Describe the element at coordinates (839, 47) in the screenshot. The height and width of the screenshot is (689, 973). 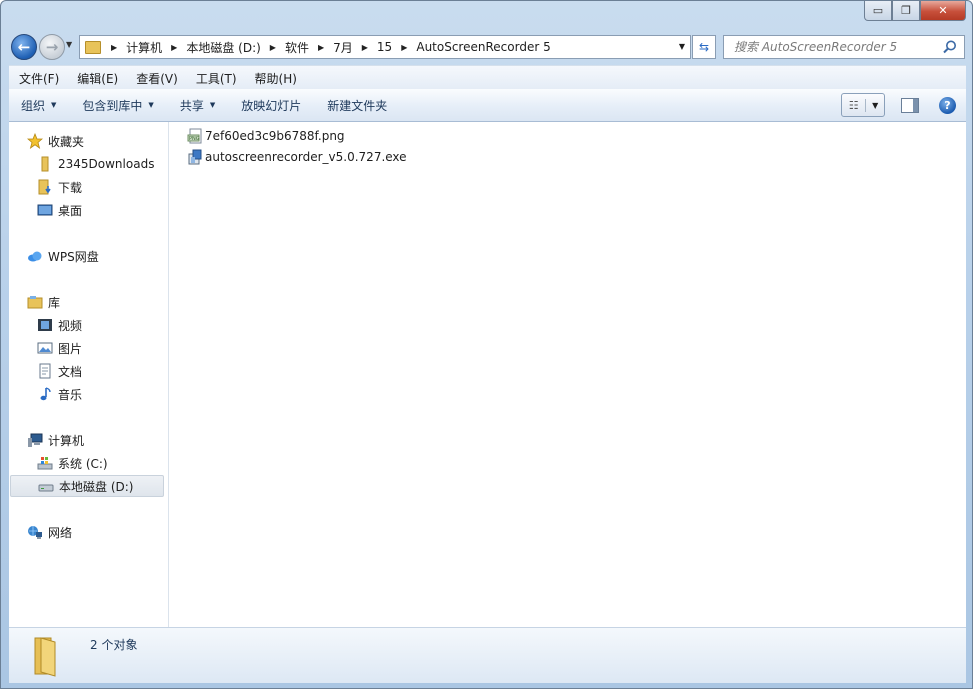
I see `search-input` at that location.